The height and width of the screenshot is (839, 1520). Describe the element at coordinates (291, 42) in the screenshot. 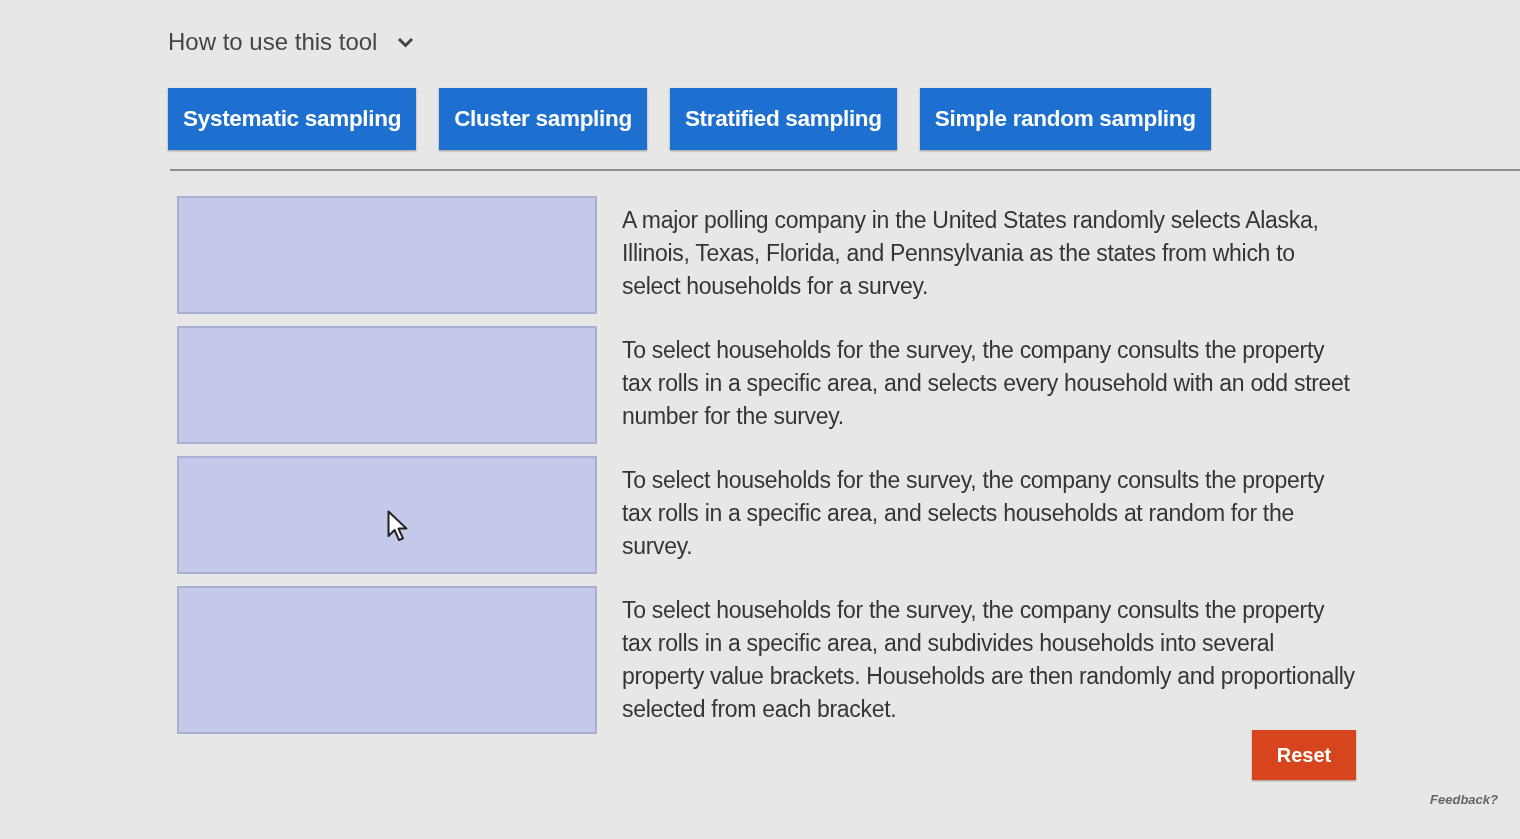

I see `help-toggle-link: How to use this tool` at that location.